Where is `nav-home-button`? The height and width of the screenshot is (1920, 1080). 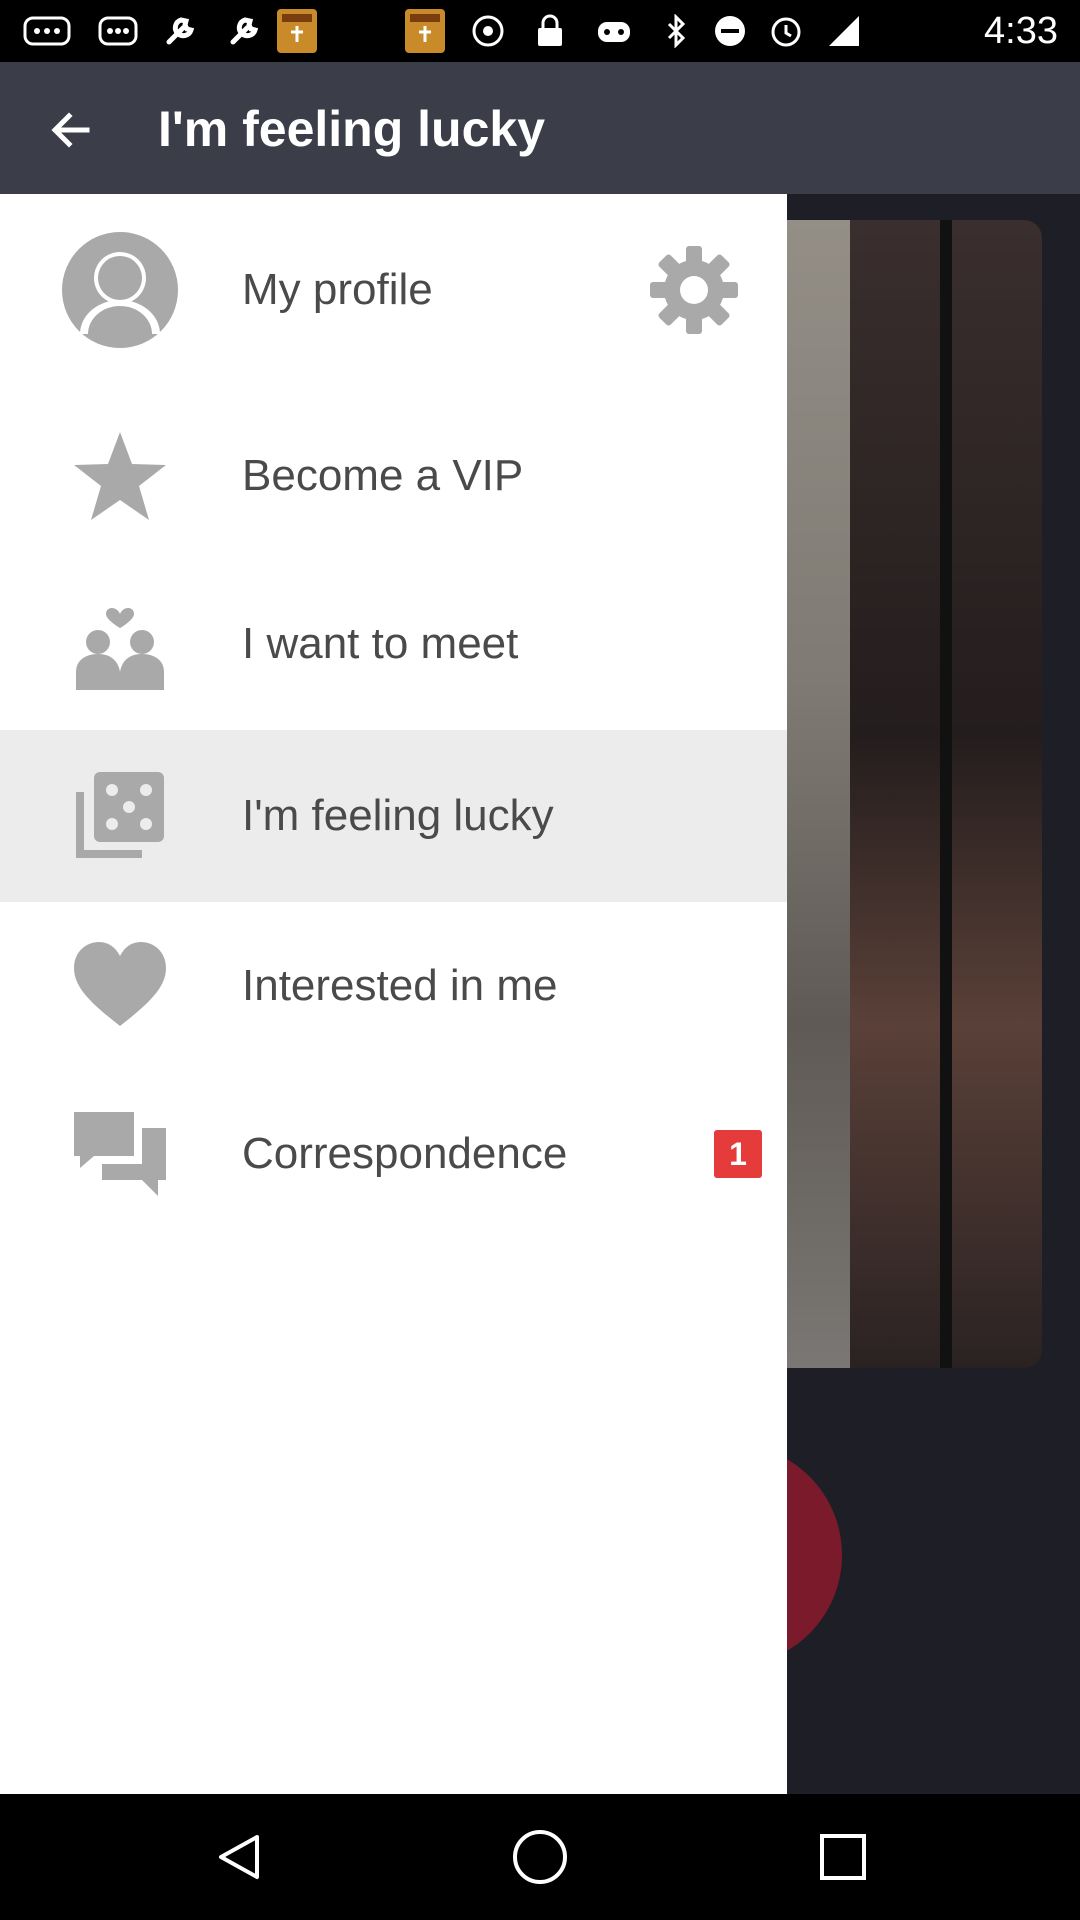 nav-home-button is located at coordinates (540, 1857).